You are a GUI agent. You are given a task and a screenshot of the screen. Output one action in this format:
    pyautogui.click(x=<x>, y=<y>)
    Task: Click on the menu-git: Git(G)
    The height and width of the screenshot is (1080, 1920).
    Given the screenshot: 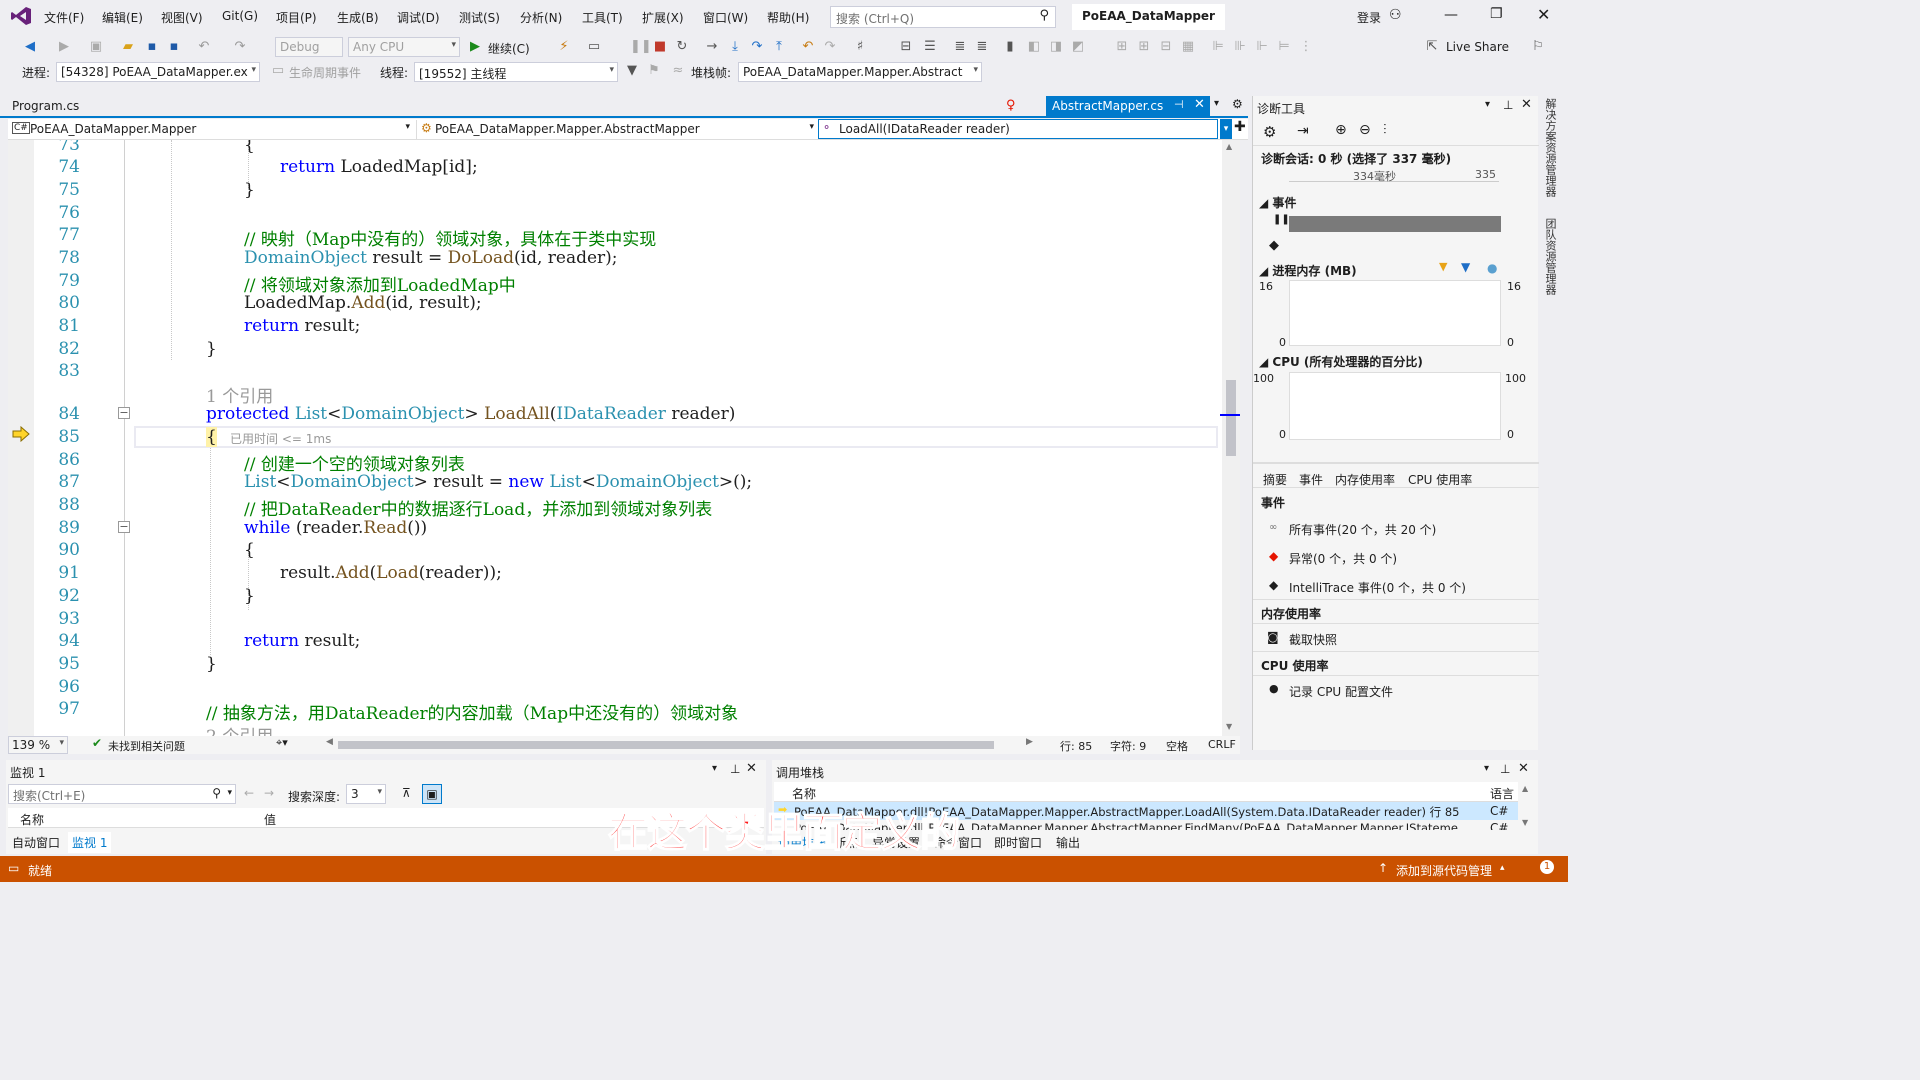 What is the action you would take?
    pyautogui.click(x=240, y=16)
    